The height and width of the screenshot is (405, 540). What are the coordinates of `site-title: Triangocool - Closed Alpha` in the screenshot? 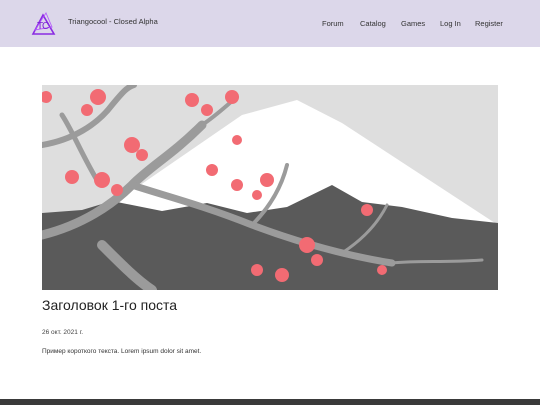 It's located at (113, 21).